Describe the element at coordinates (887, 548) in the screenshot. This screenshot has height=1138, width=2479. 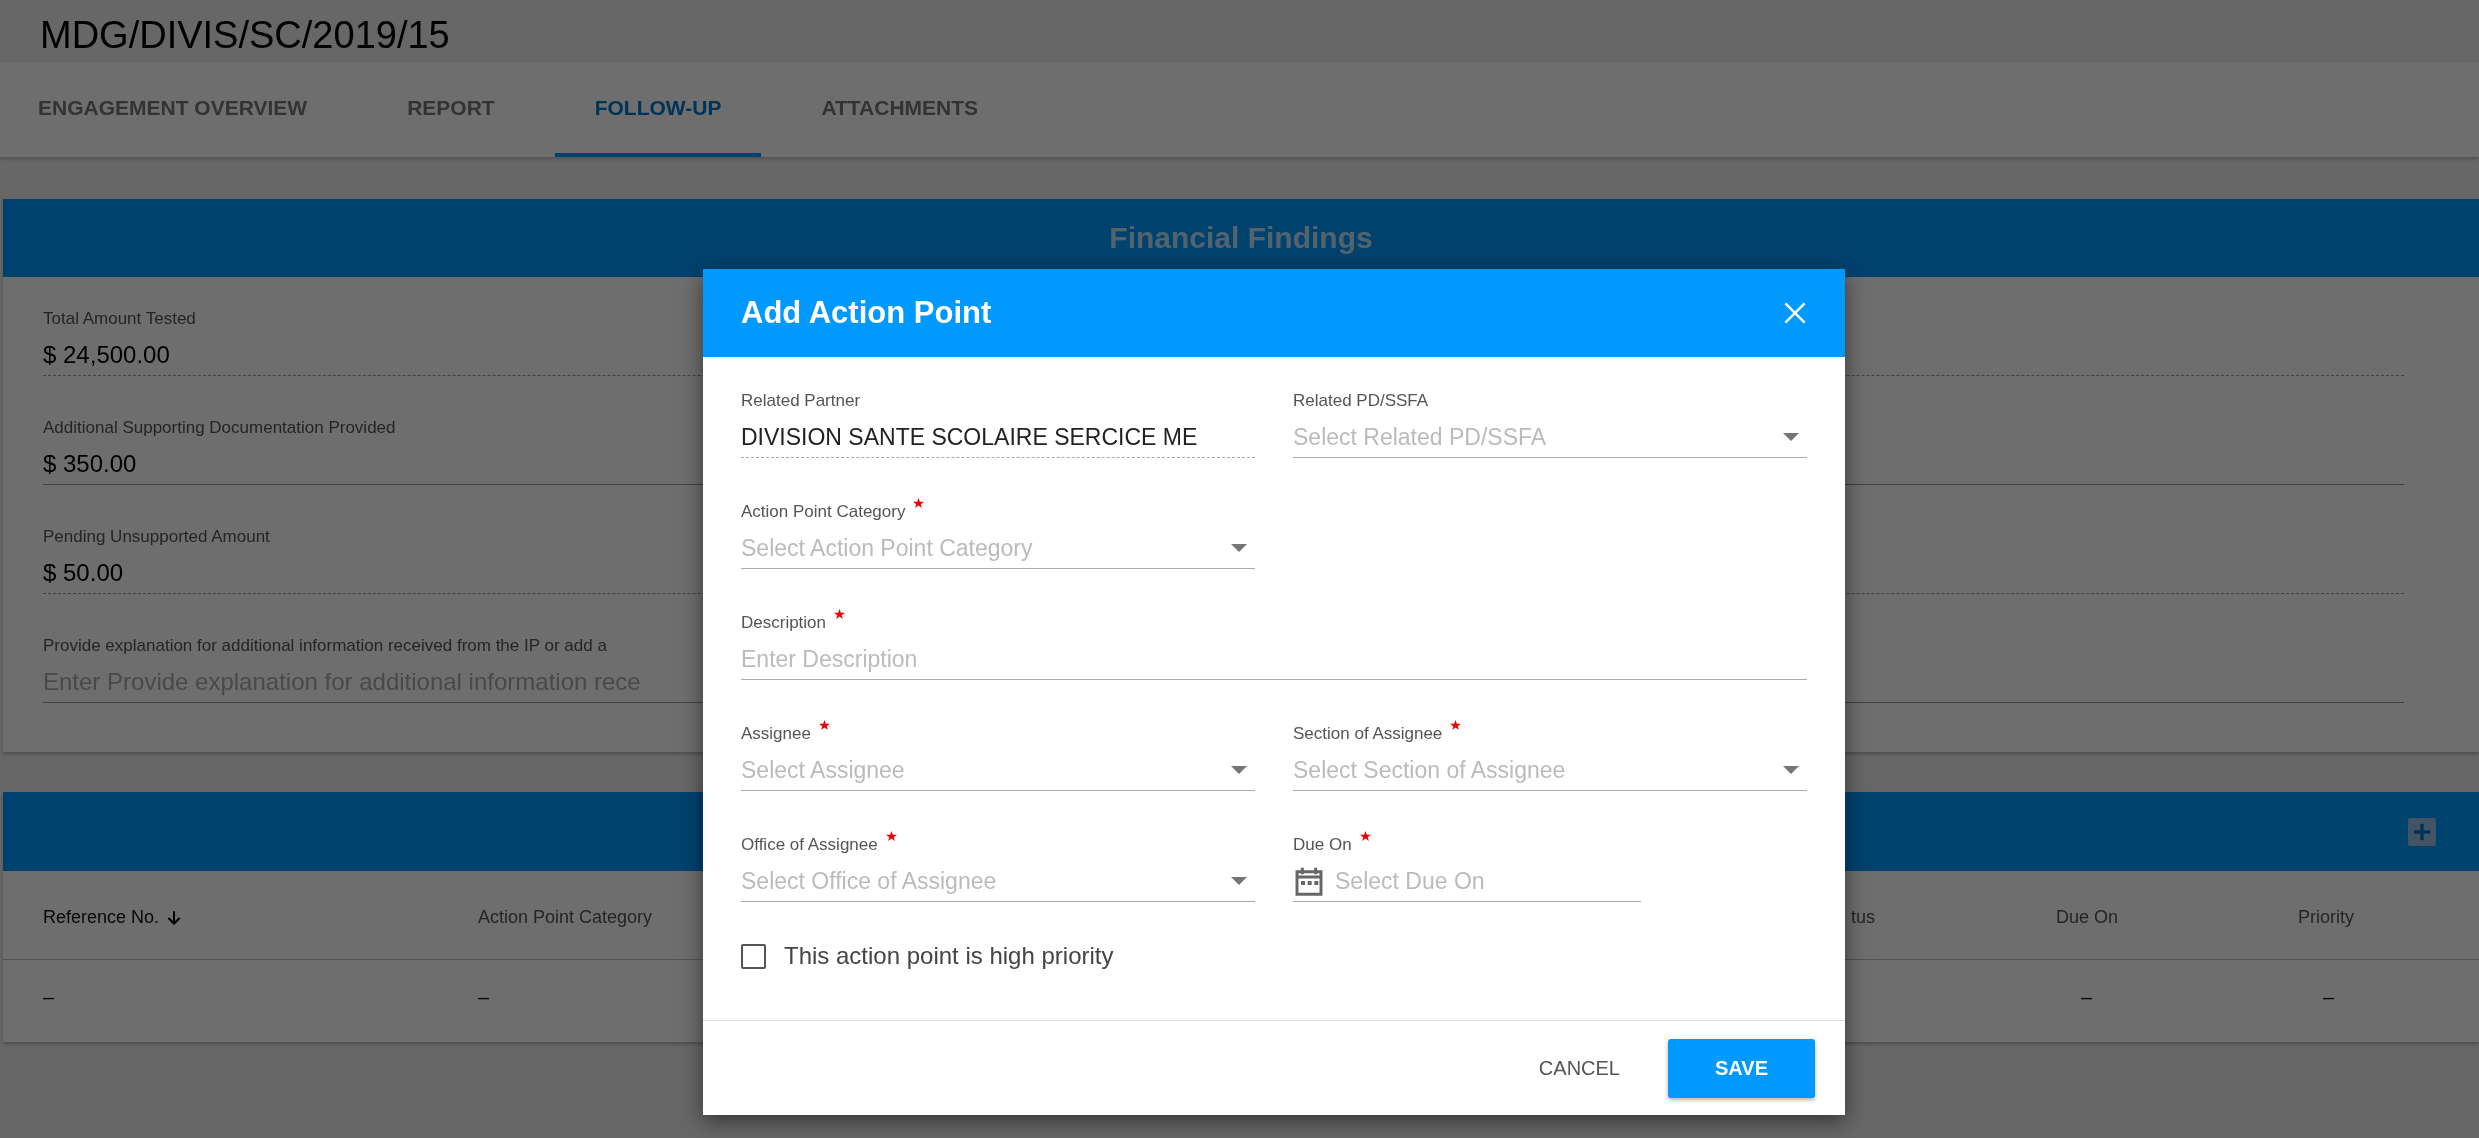
I see `field-placeholder: Select Action Point Category` at that location.